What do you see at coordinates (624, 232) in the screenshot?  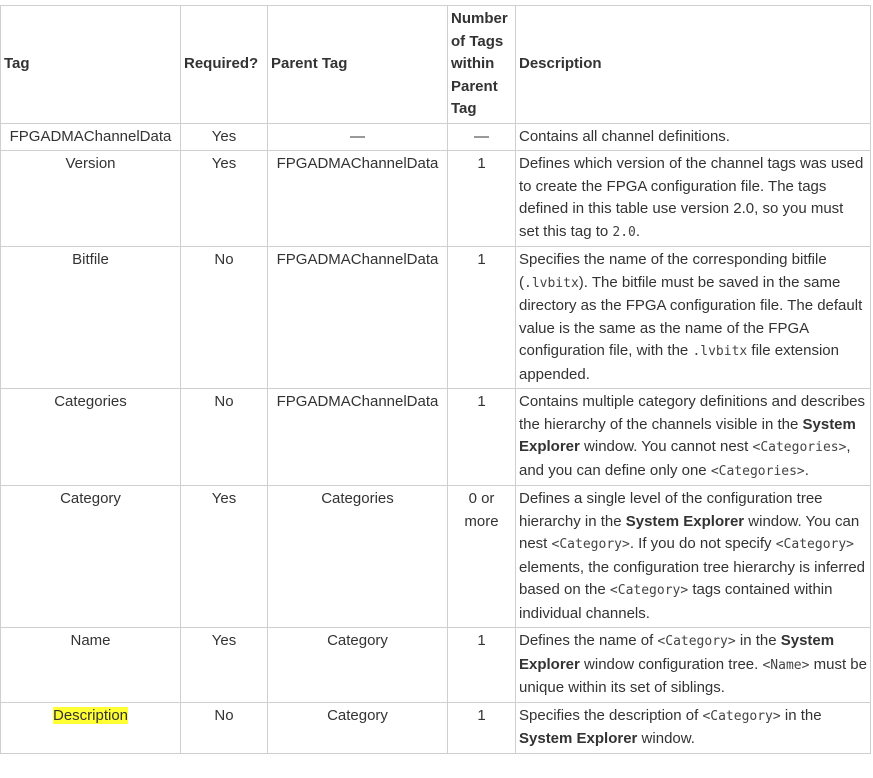 I see `code-snippet: 2.0` at bounding box center [624, 232].